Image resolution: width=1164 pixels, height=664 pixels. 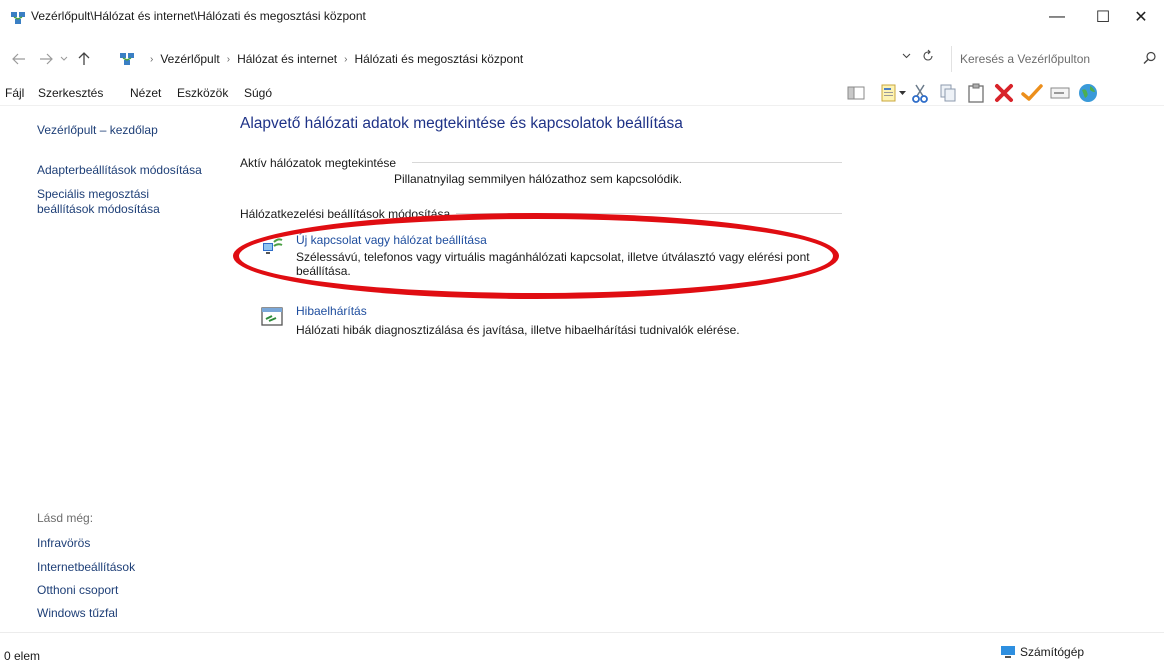 I want to click on close-icon: ✕, so click(x=1141, y=17).